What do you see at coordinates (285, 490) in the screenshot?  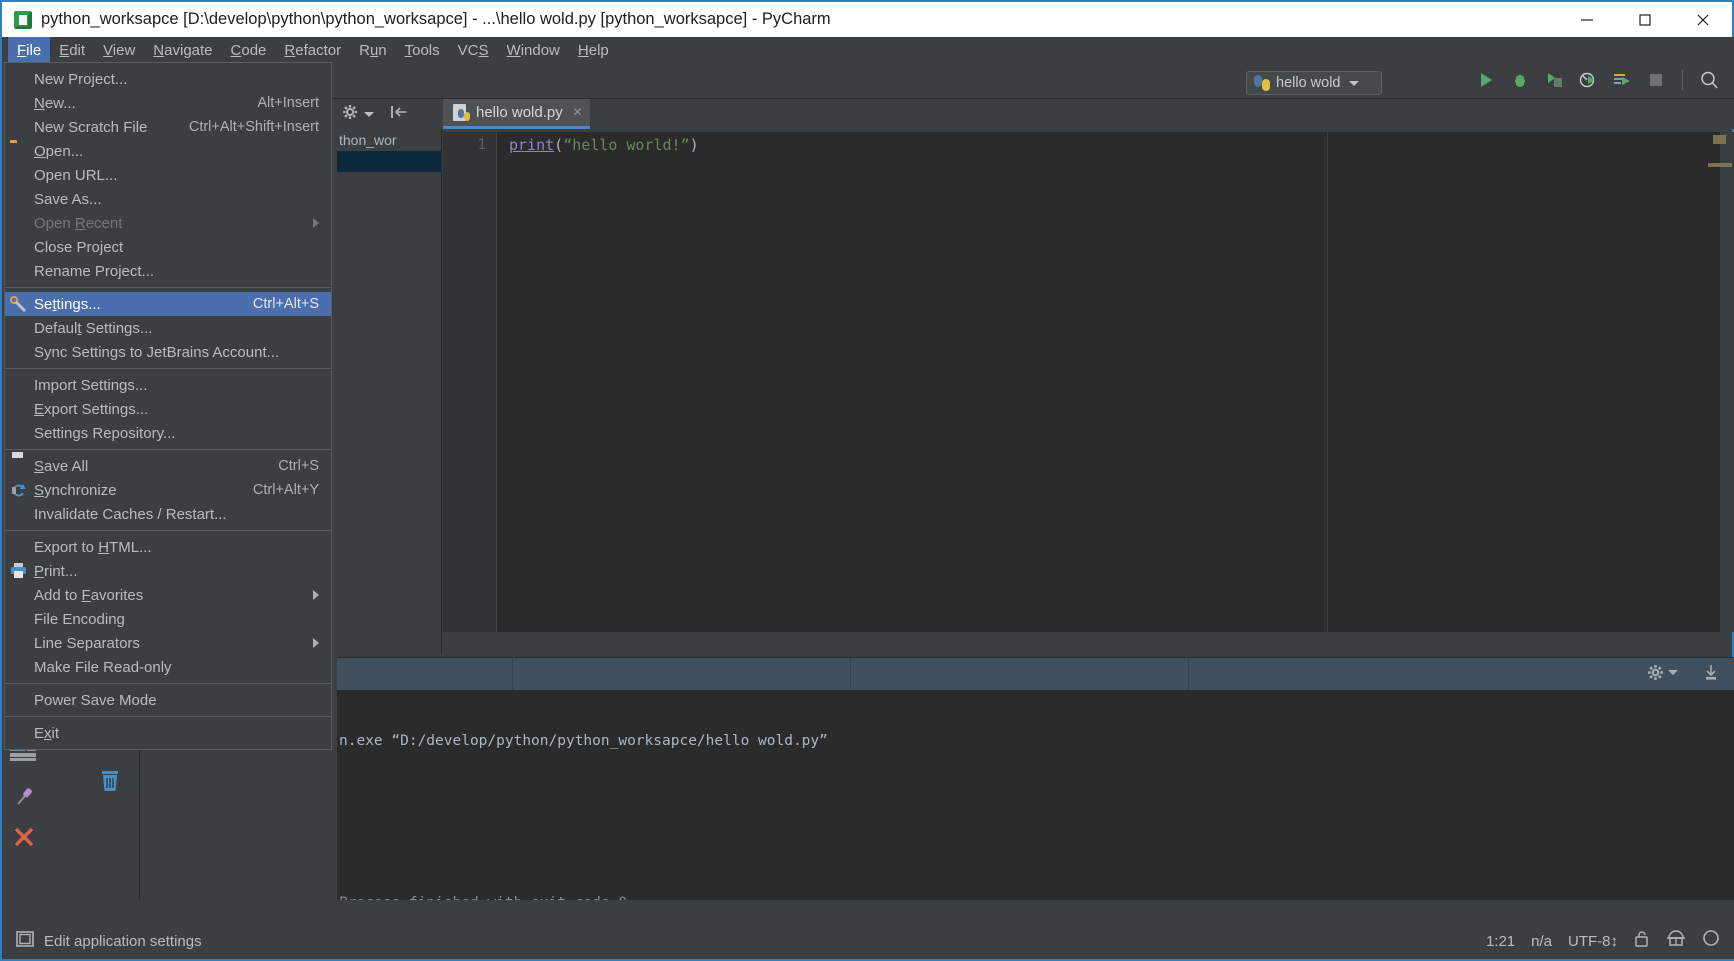 I see `file-menu-item-shortcut: Ctrl+Alt+Y` at bounding box center [285, 490].